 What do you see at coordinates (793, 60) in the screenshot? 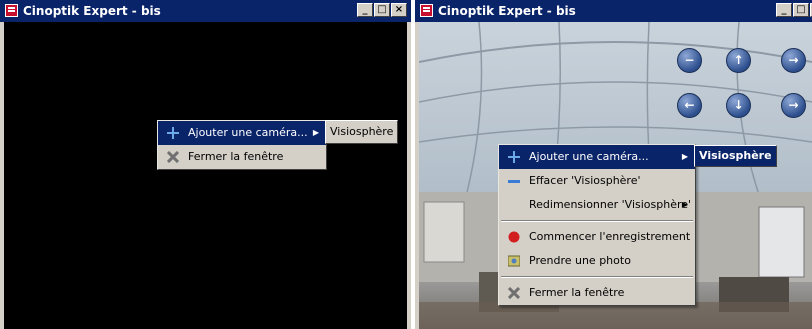
I see `pan-right-button: →` at bounding box center [793, 60].